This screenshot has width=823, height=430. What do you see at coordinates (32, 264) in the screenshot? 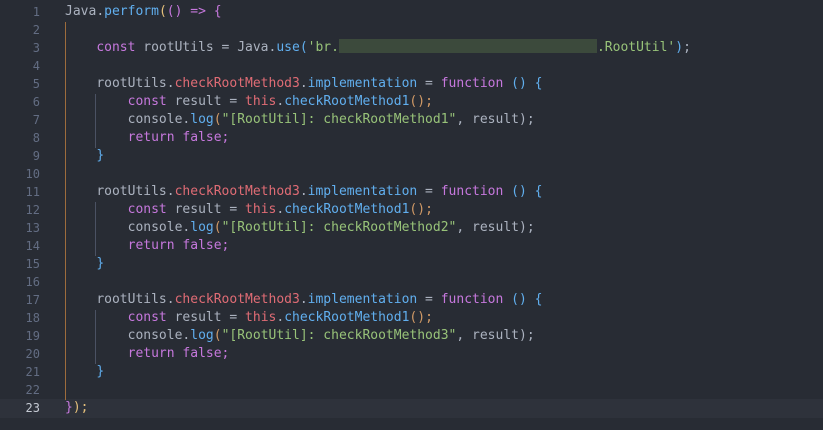
I see `line-number: 15` at bounding box center [32, 264].